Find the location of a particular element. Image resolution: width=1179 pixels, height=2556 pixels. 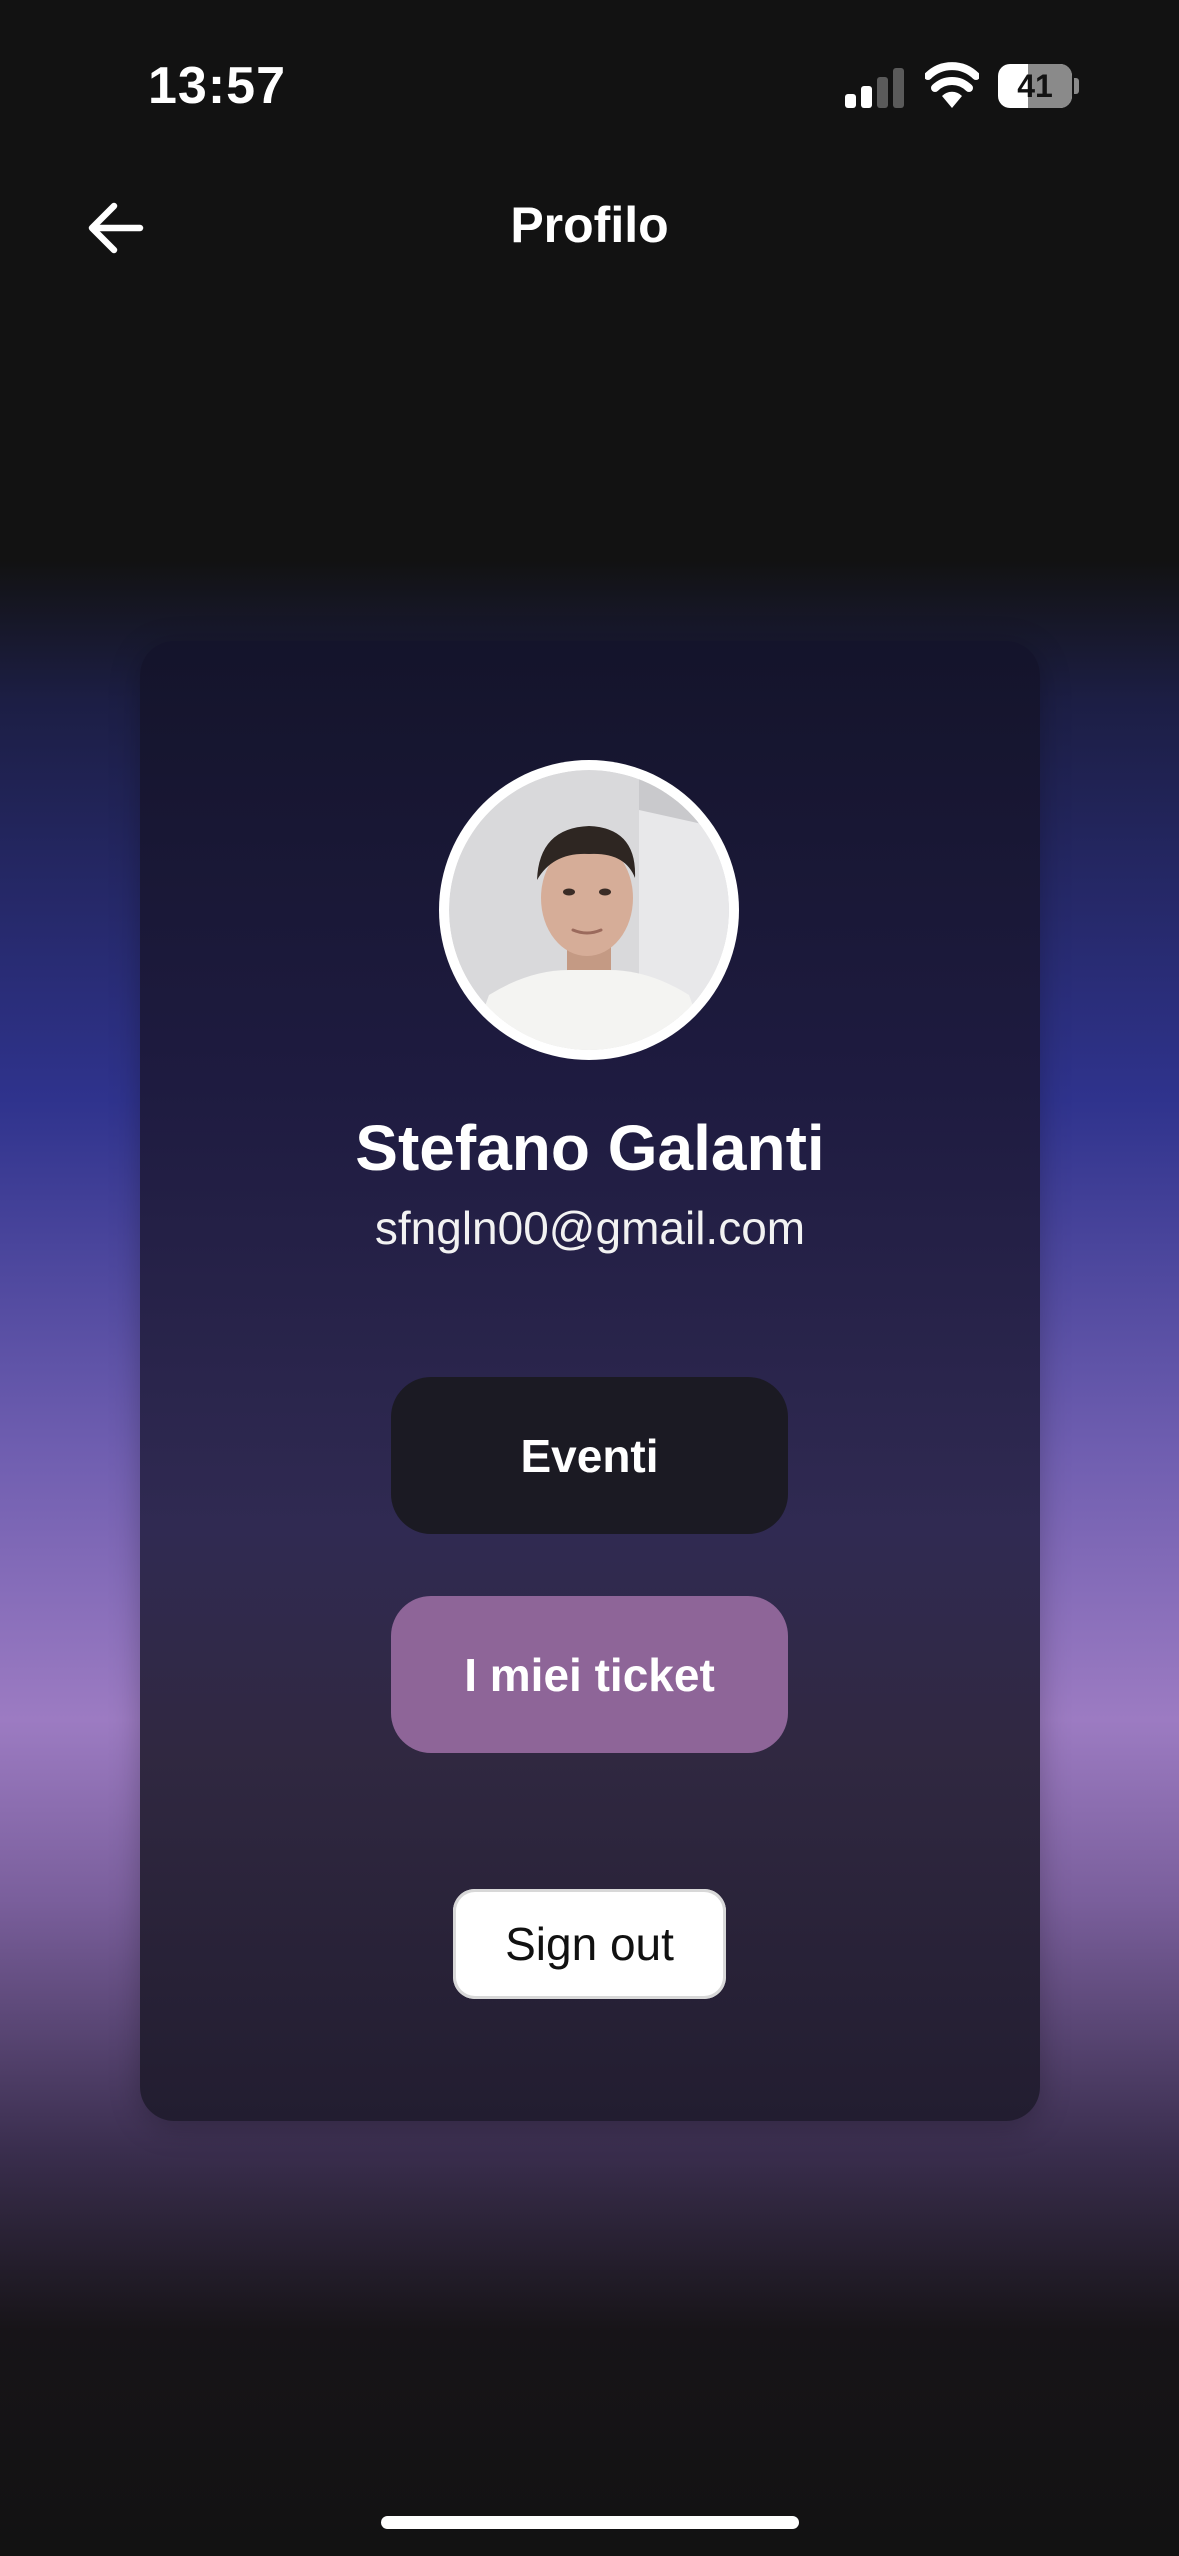

page-title: Profilo is located at coordinates (589, 225).